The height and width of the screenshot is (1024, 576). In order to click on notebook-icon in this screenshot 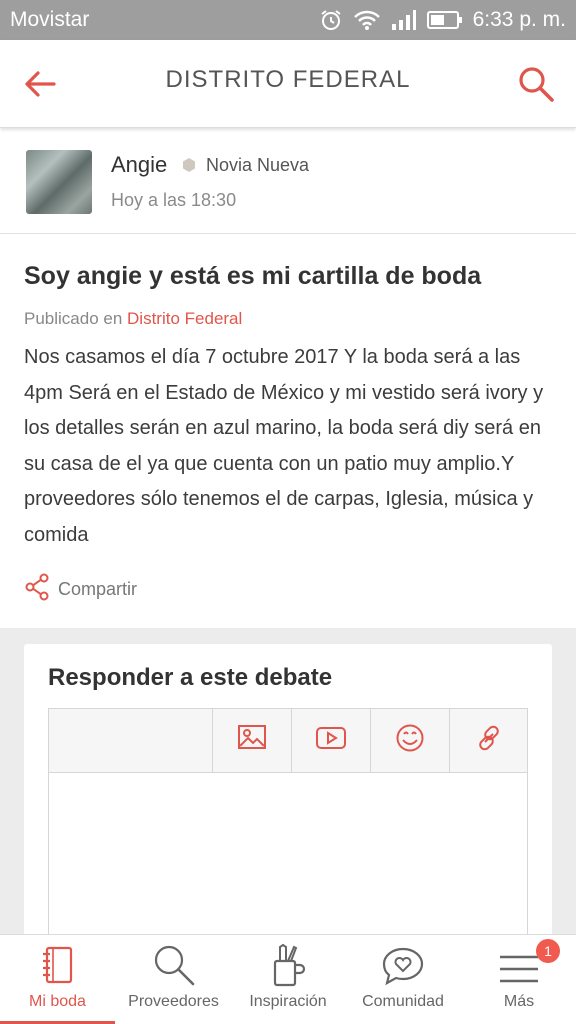, I will do `click(58, 961)`.